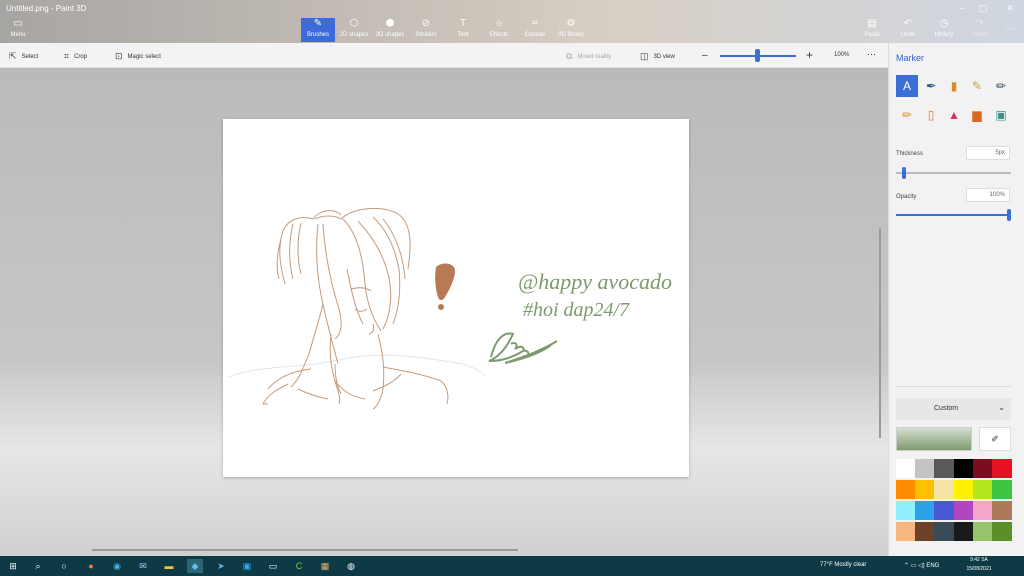  I want to click on current-color-swatch, so click(934, 439).